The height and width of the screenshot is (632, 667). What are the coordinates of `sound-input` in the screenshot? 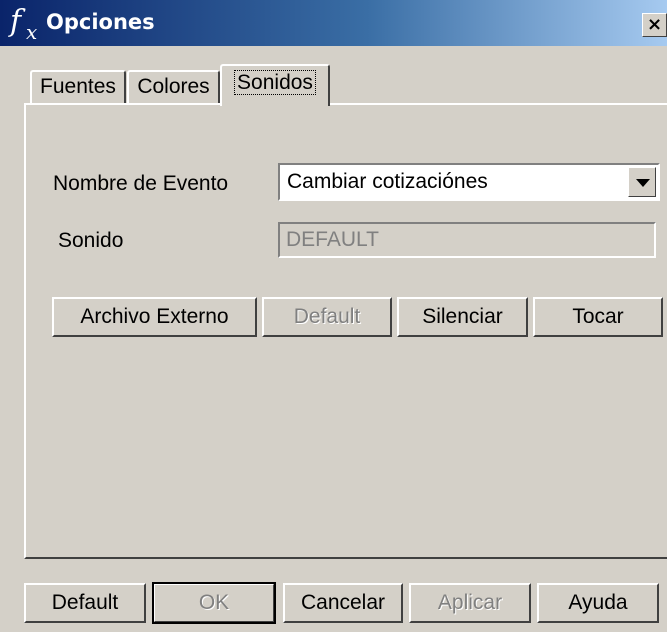 It's located at (467, 240).